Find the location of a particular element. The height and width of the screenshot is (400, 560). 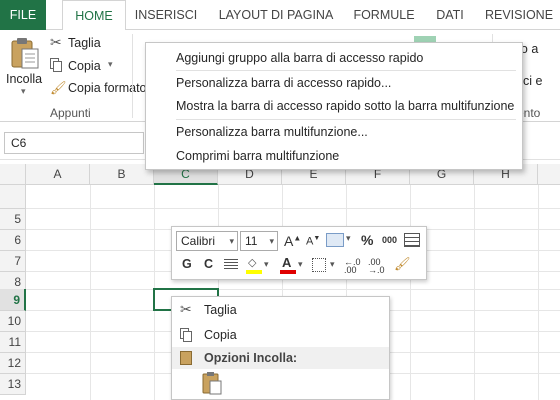

font-color-icon: A is located at coordinates (288, 265).